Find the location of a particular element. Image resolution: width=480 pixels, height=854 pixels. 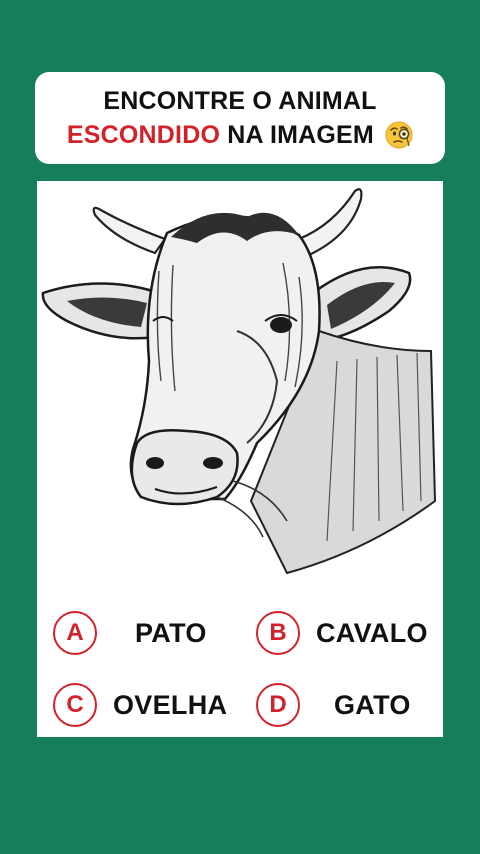

title-card: ENCONTRE O ANIMAL ESCONDIDO NA IMAGEM is located at coordinates (240, 118).